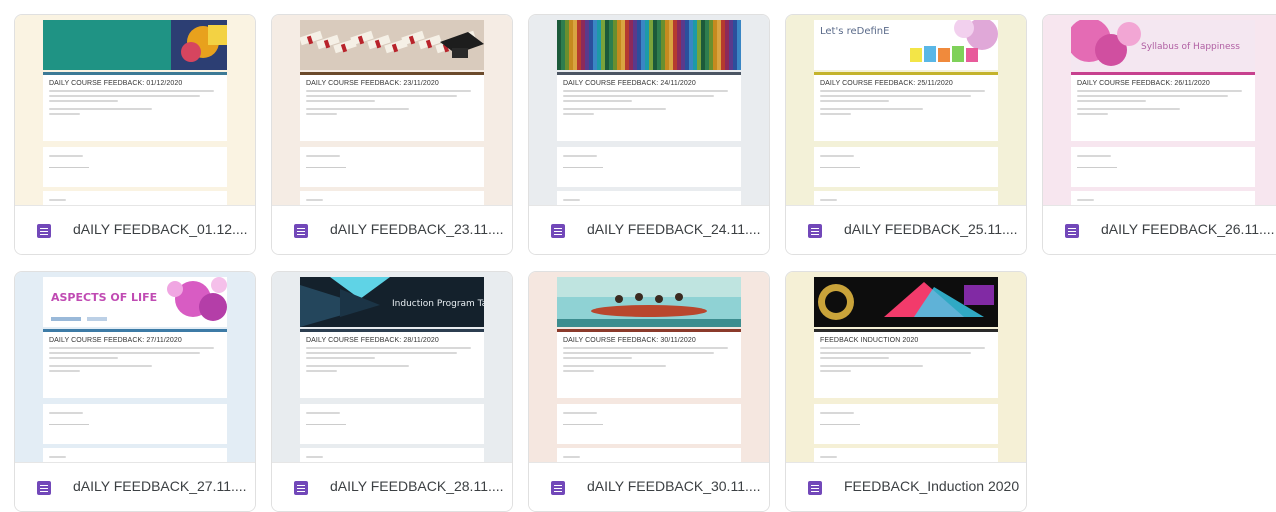 Image resolution: width=1276 pixels, height=512 pixels. I want to click on form-preview: FEEDBACK INDUCTION 2020, so click(906, 367).